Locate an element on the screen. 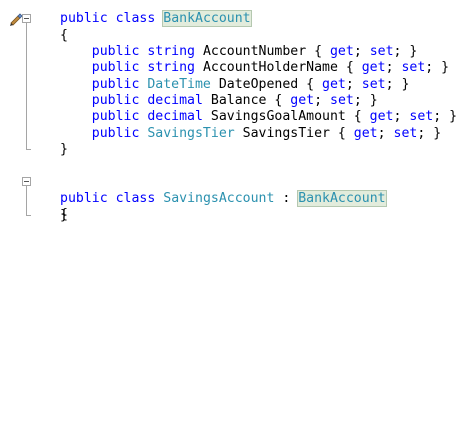 This screenshot has height=425, width=474. type-token: SavingsTier is located at coordinates (191, 133).